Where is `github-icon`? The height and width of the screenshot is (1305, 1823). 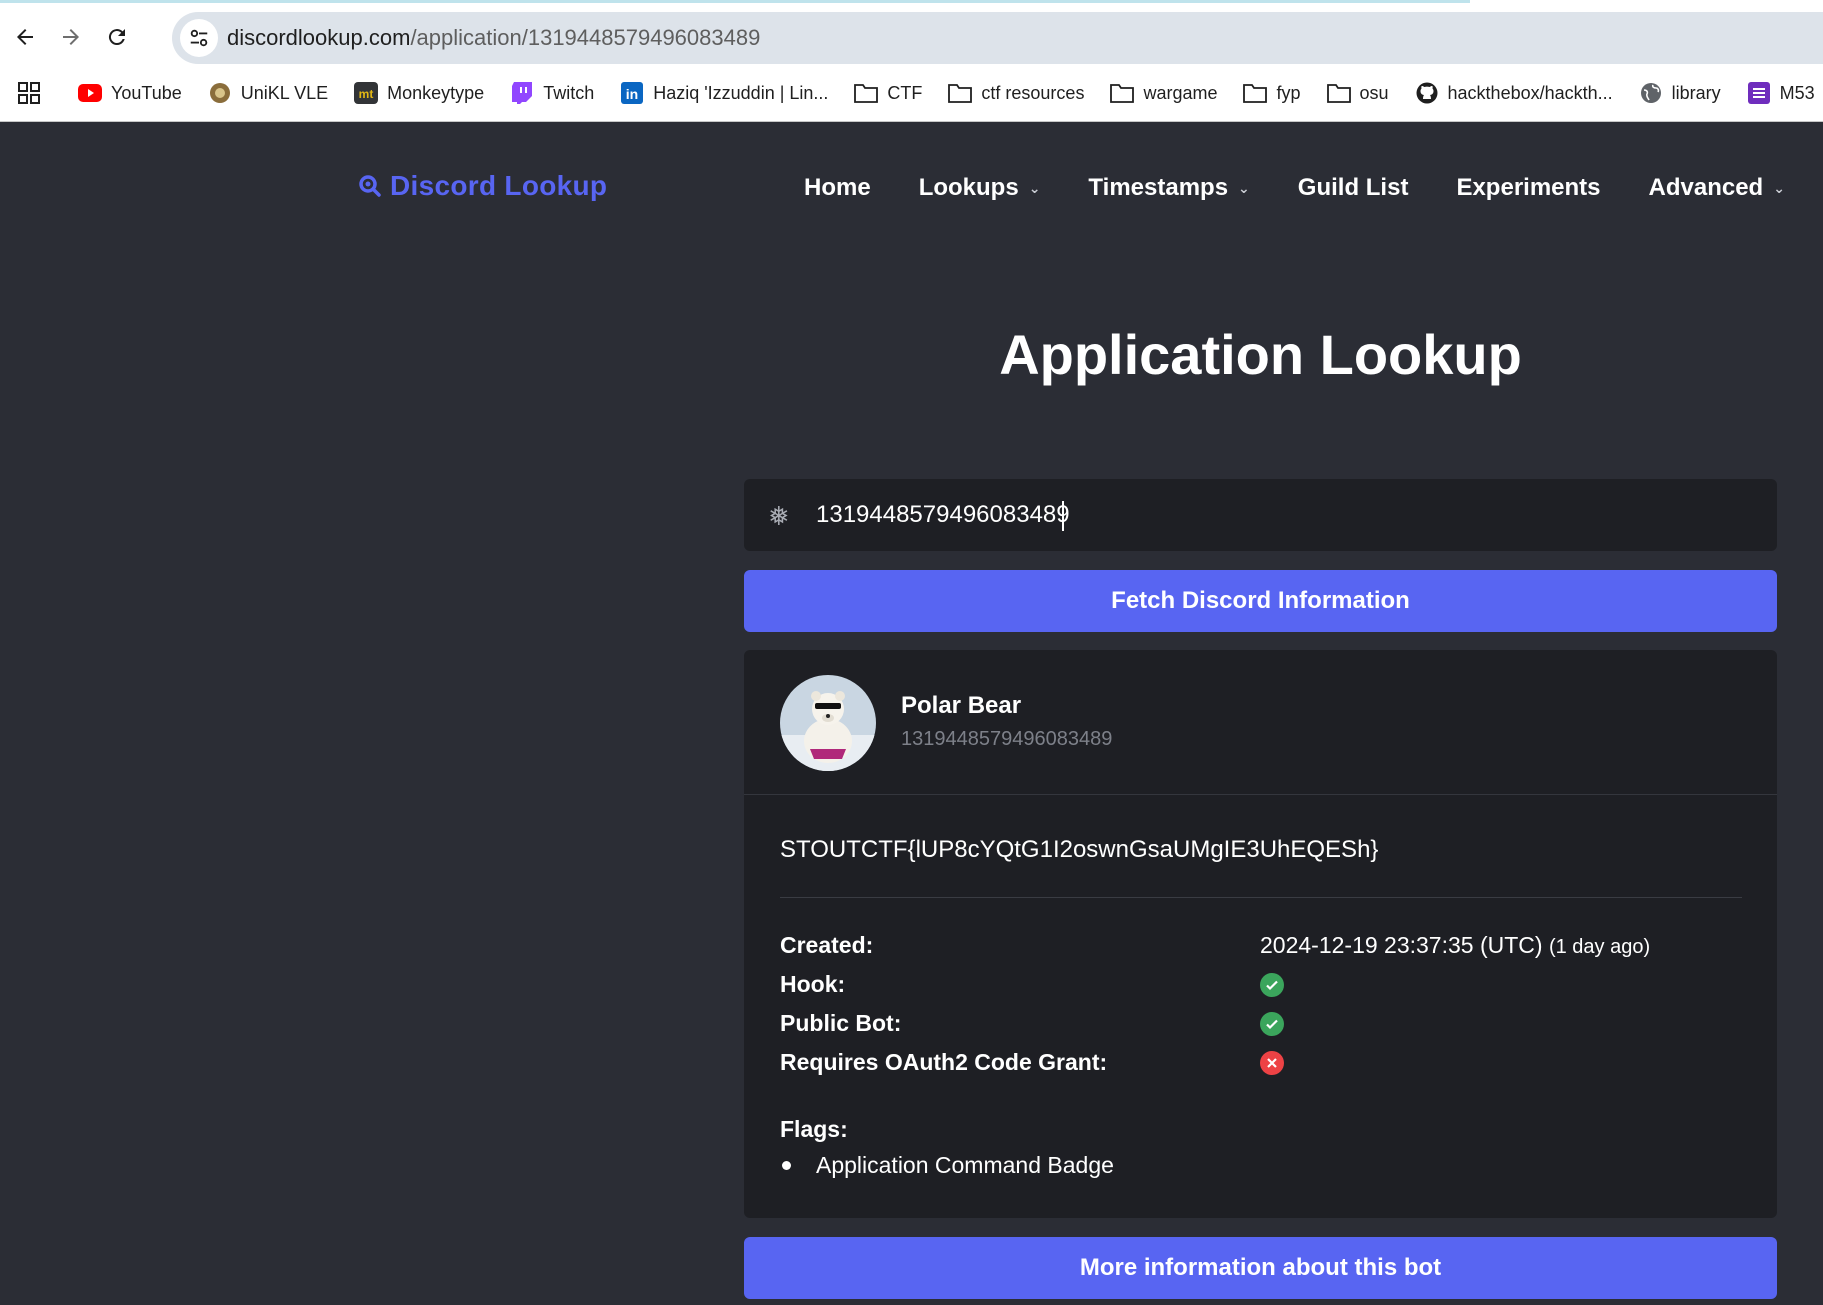 github-icon is located at coordinates (1427, 93).